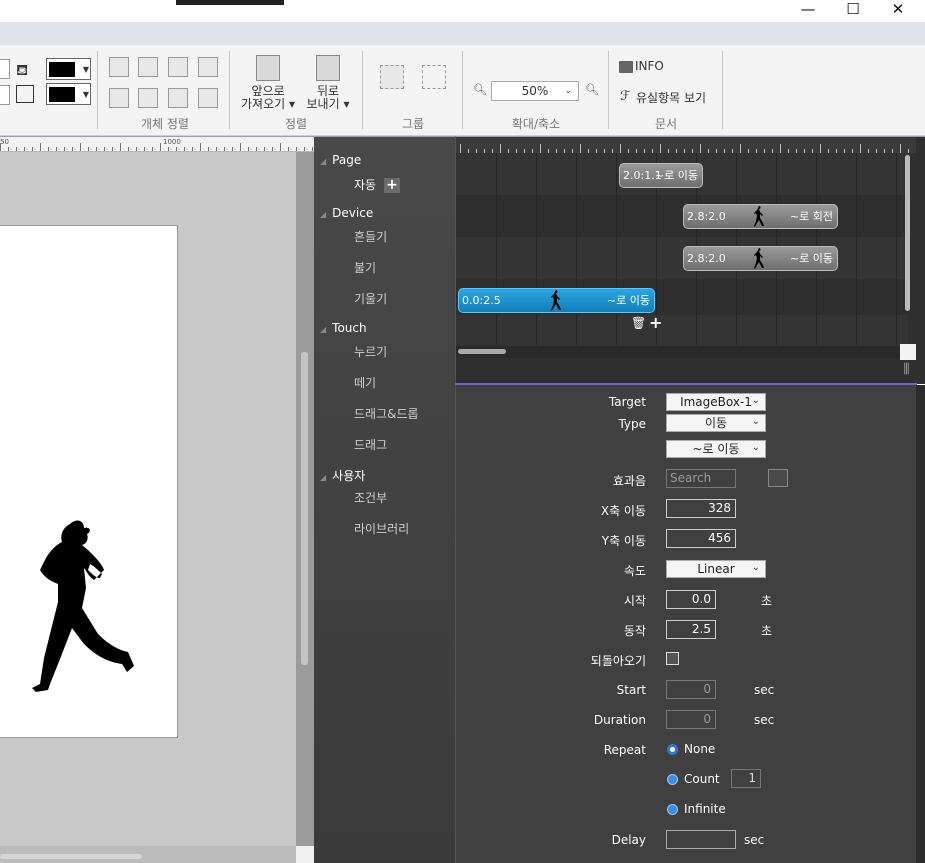 This screenshot has width=925, height=863. I want to click on tree-item-drag-drop: 드래그&드롭, so click(386, 413).